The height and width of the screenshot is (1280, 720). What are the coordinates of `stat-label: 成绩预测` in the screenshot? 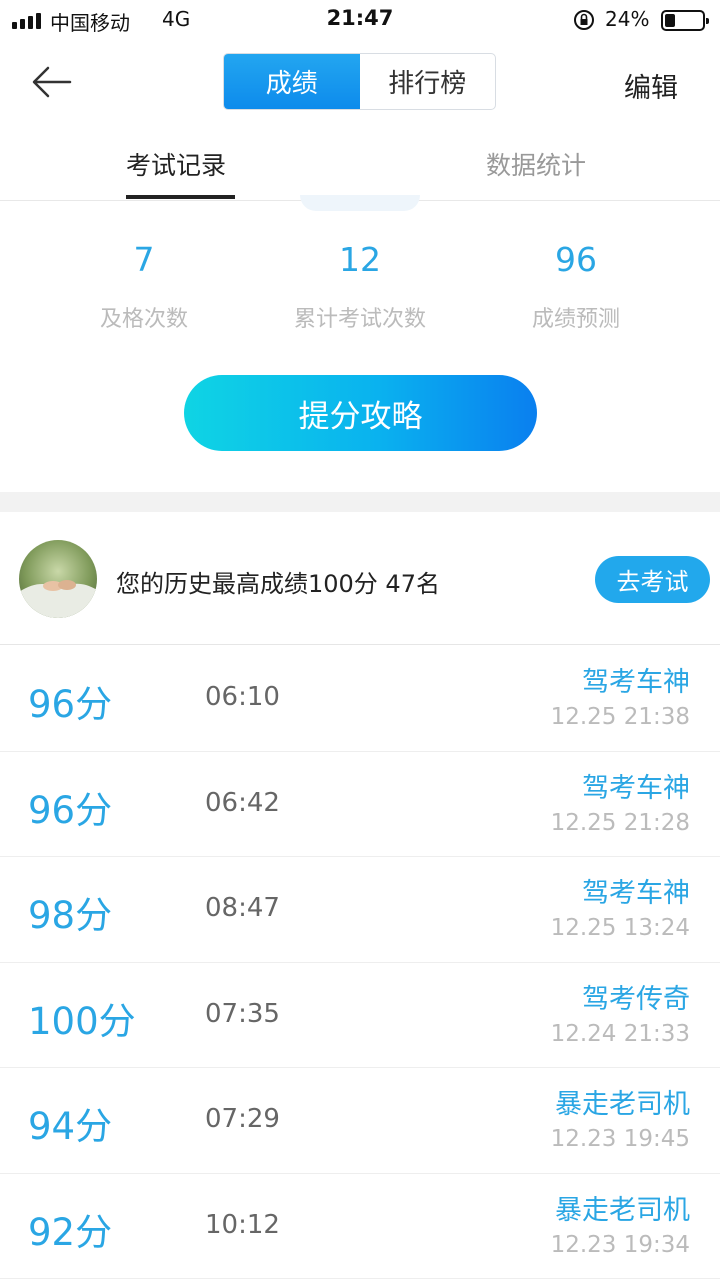 It's located at (575, 319).